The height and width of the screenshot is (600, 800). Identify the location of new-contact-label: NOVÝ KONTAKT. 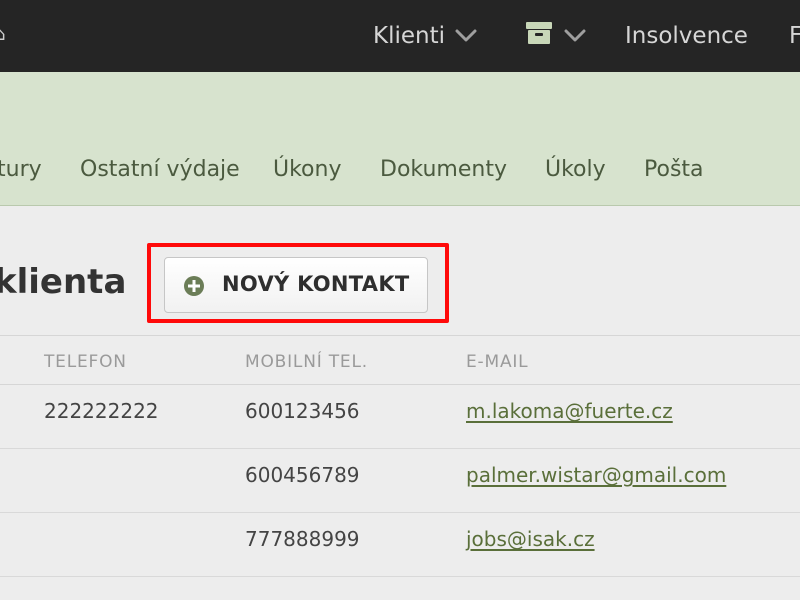
(316, 284).